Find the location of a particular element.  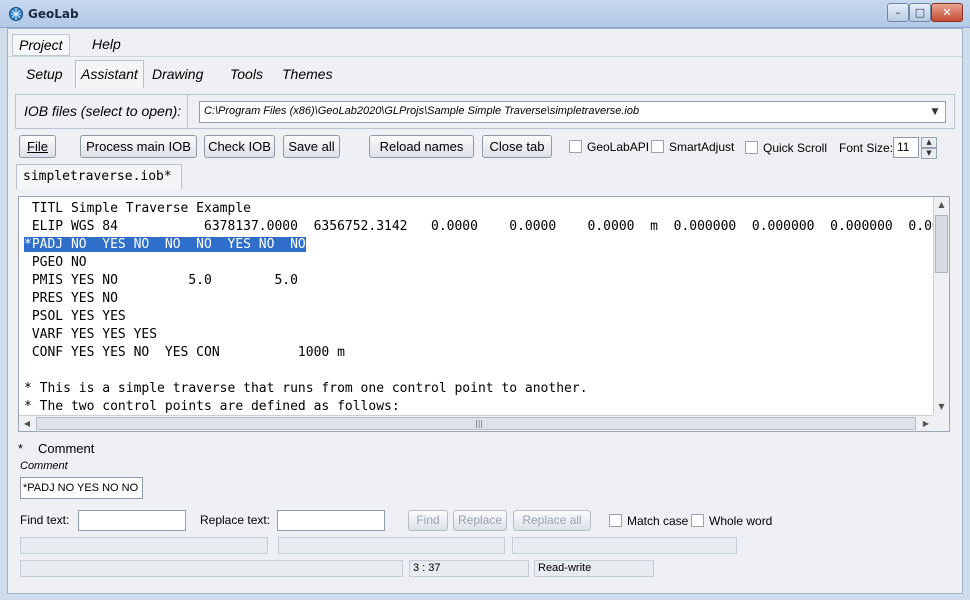

tab-drawing: Drawing is located at coordinates (177, 74).